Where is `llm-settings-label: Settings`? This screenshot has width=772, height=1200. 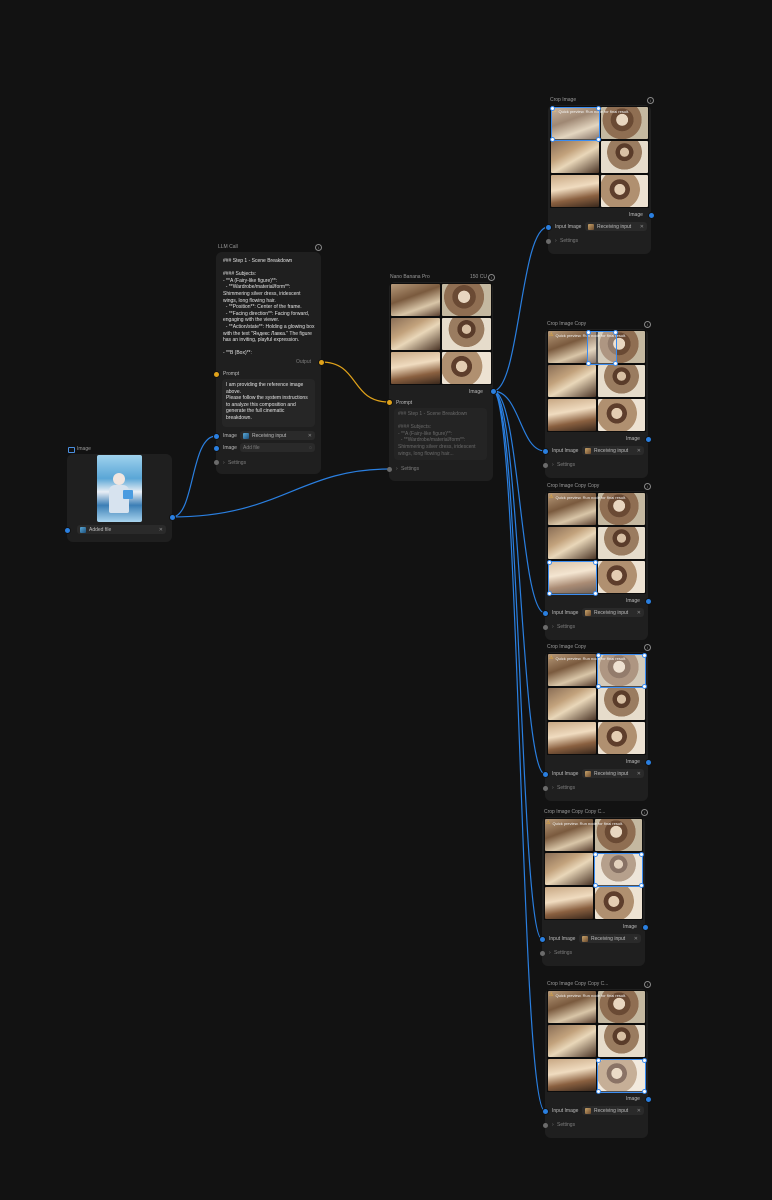
llm-settings-label: Settings is located at coordinates (237, 463).